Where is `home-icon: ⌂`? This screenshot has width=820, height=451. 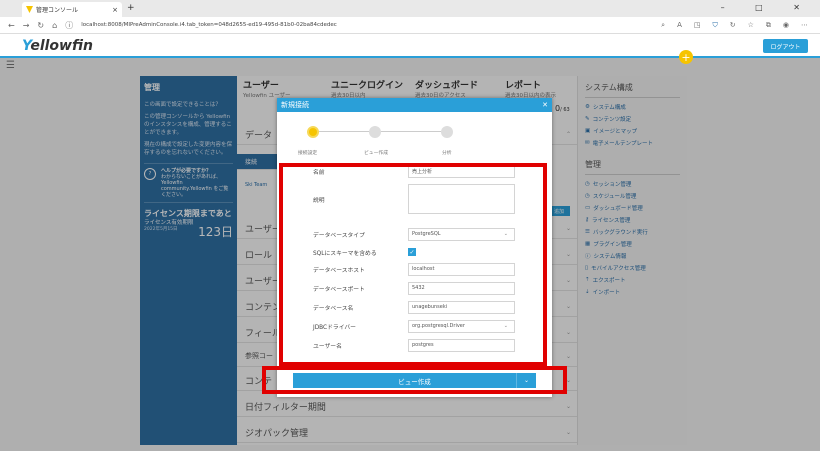
home-icon: ⌂ is located at coordinates (54, 25).